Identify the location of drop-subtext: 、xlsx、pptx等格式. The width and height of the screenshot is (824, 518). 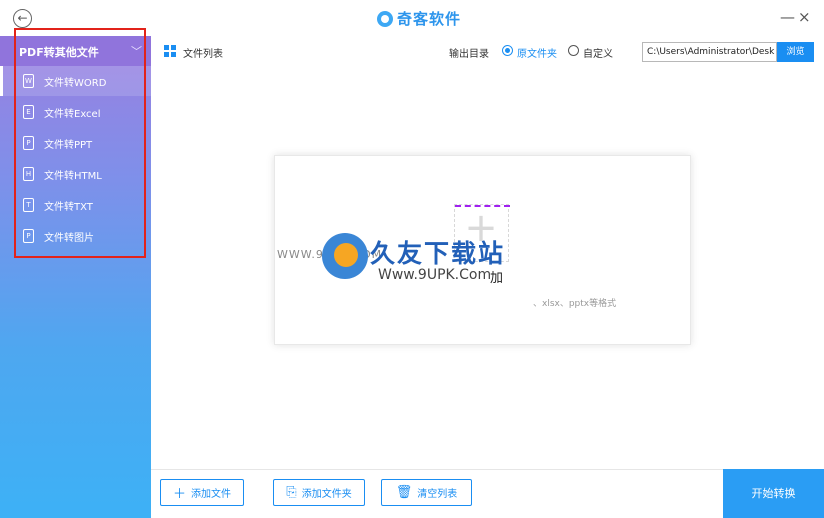
(575, 304).